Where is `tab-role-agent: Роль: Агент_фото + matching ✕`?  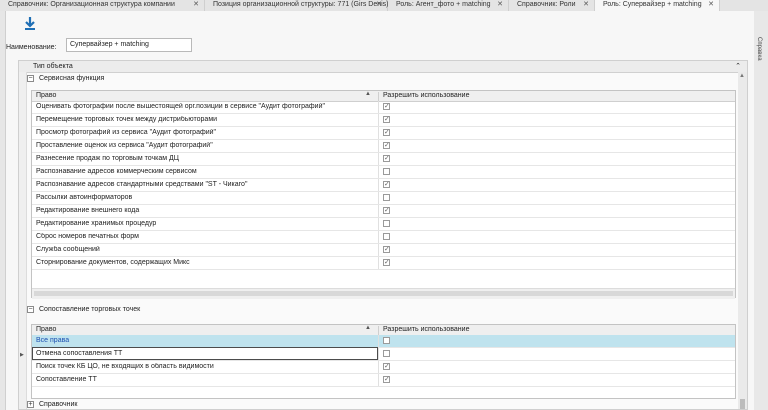 tab-role-agent: Роль: Агент_фото + matching ✕ is located at coordinates (448, 5).